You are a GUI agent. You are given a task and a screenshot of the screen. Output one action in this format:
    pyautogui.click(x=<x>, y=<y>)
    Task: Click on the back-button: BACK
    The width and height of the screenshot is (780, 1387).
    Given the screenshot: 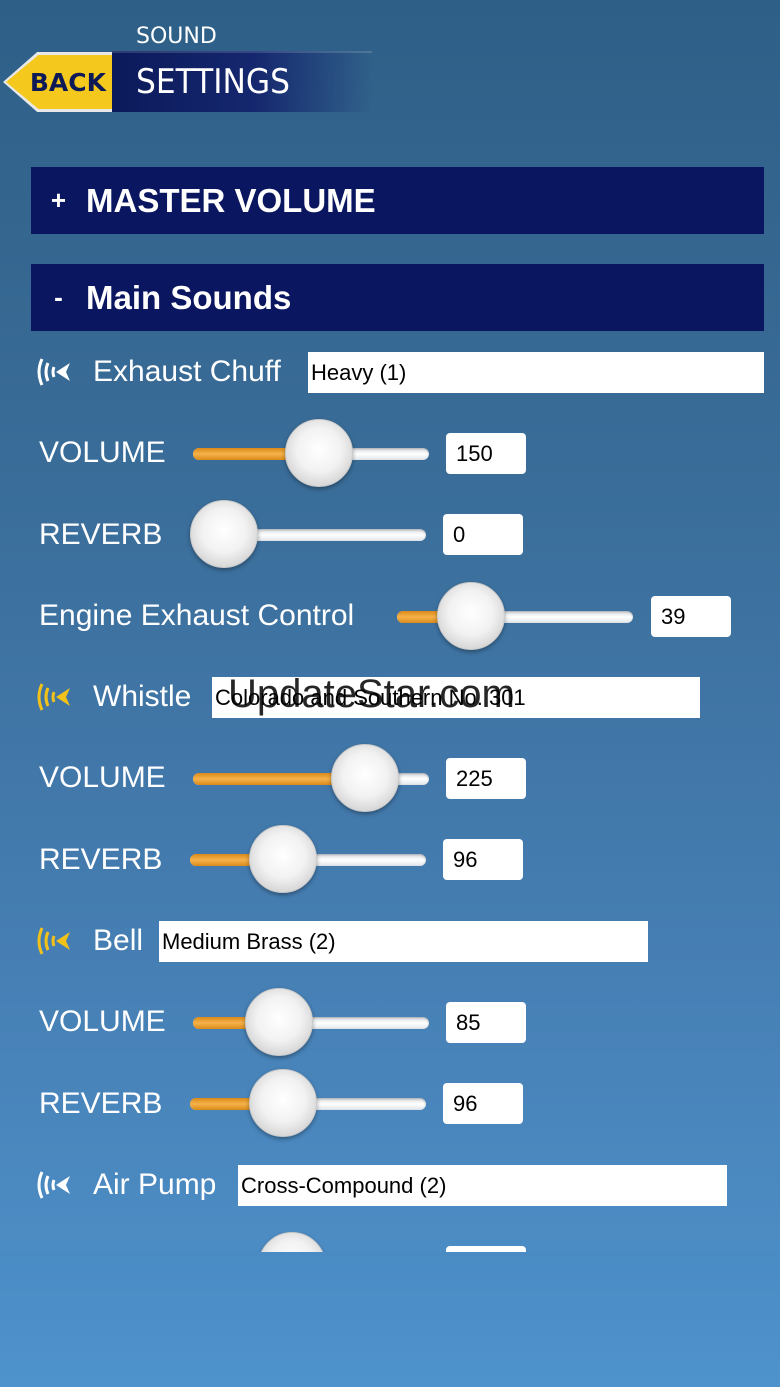 What is the action you would take?
    pyautogui.click(x=60, y=82)
    